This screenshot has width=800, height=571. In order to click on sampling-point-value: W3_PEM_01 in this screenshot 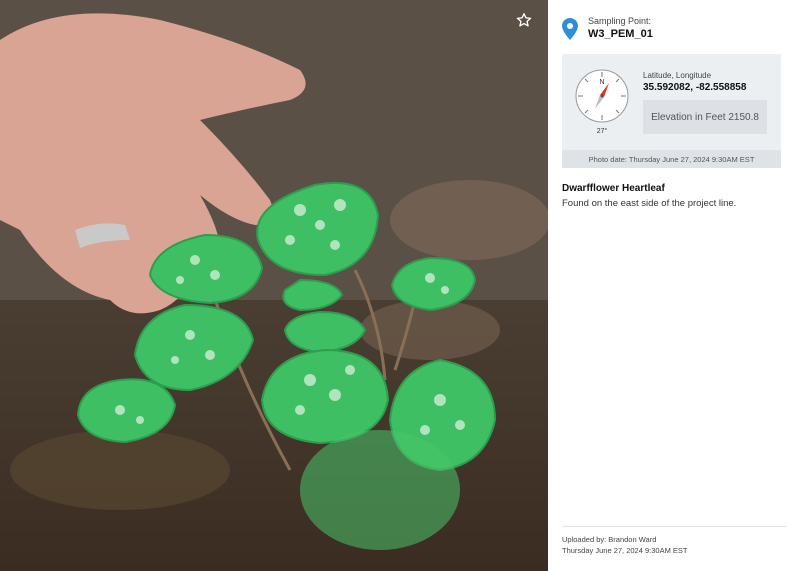, I will do `click(620, 34)`.